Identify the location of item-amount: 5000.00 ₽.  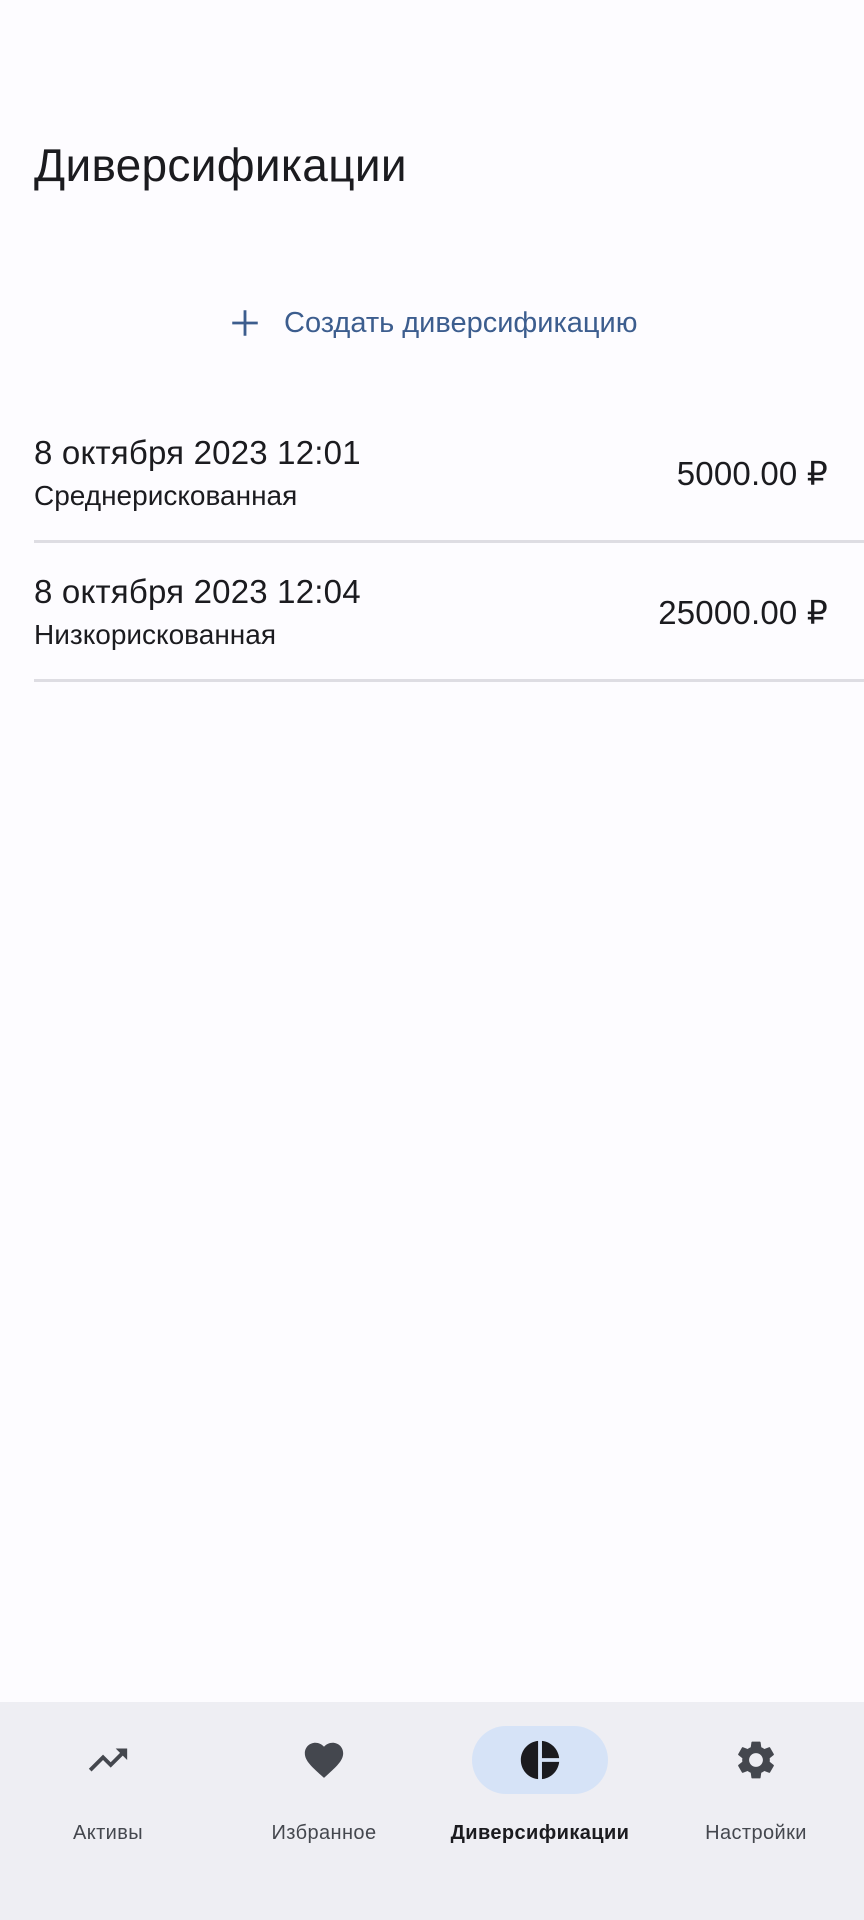
(752, 473).